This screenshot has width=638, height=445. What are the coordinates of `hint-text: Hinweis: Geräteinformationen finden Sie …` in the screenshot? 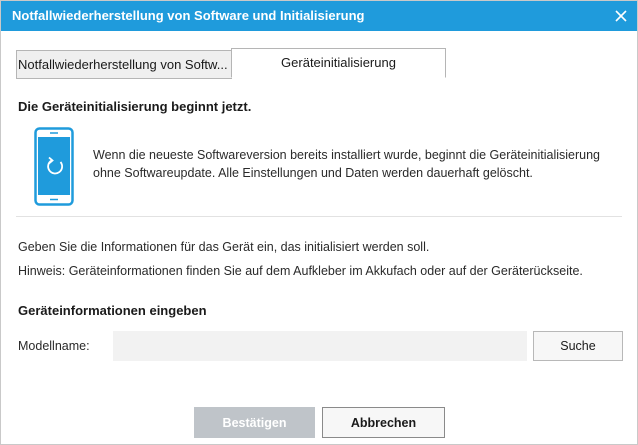 It's located at (300, 271).